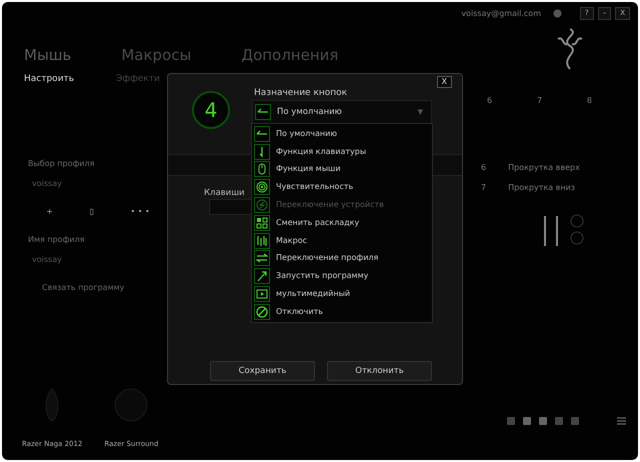 The image size is (640, 462). Describe the element at coordinates (262, 240) in the screenshot. I see `bars-icon` at that location.